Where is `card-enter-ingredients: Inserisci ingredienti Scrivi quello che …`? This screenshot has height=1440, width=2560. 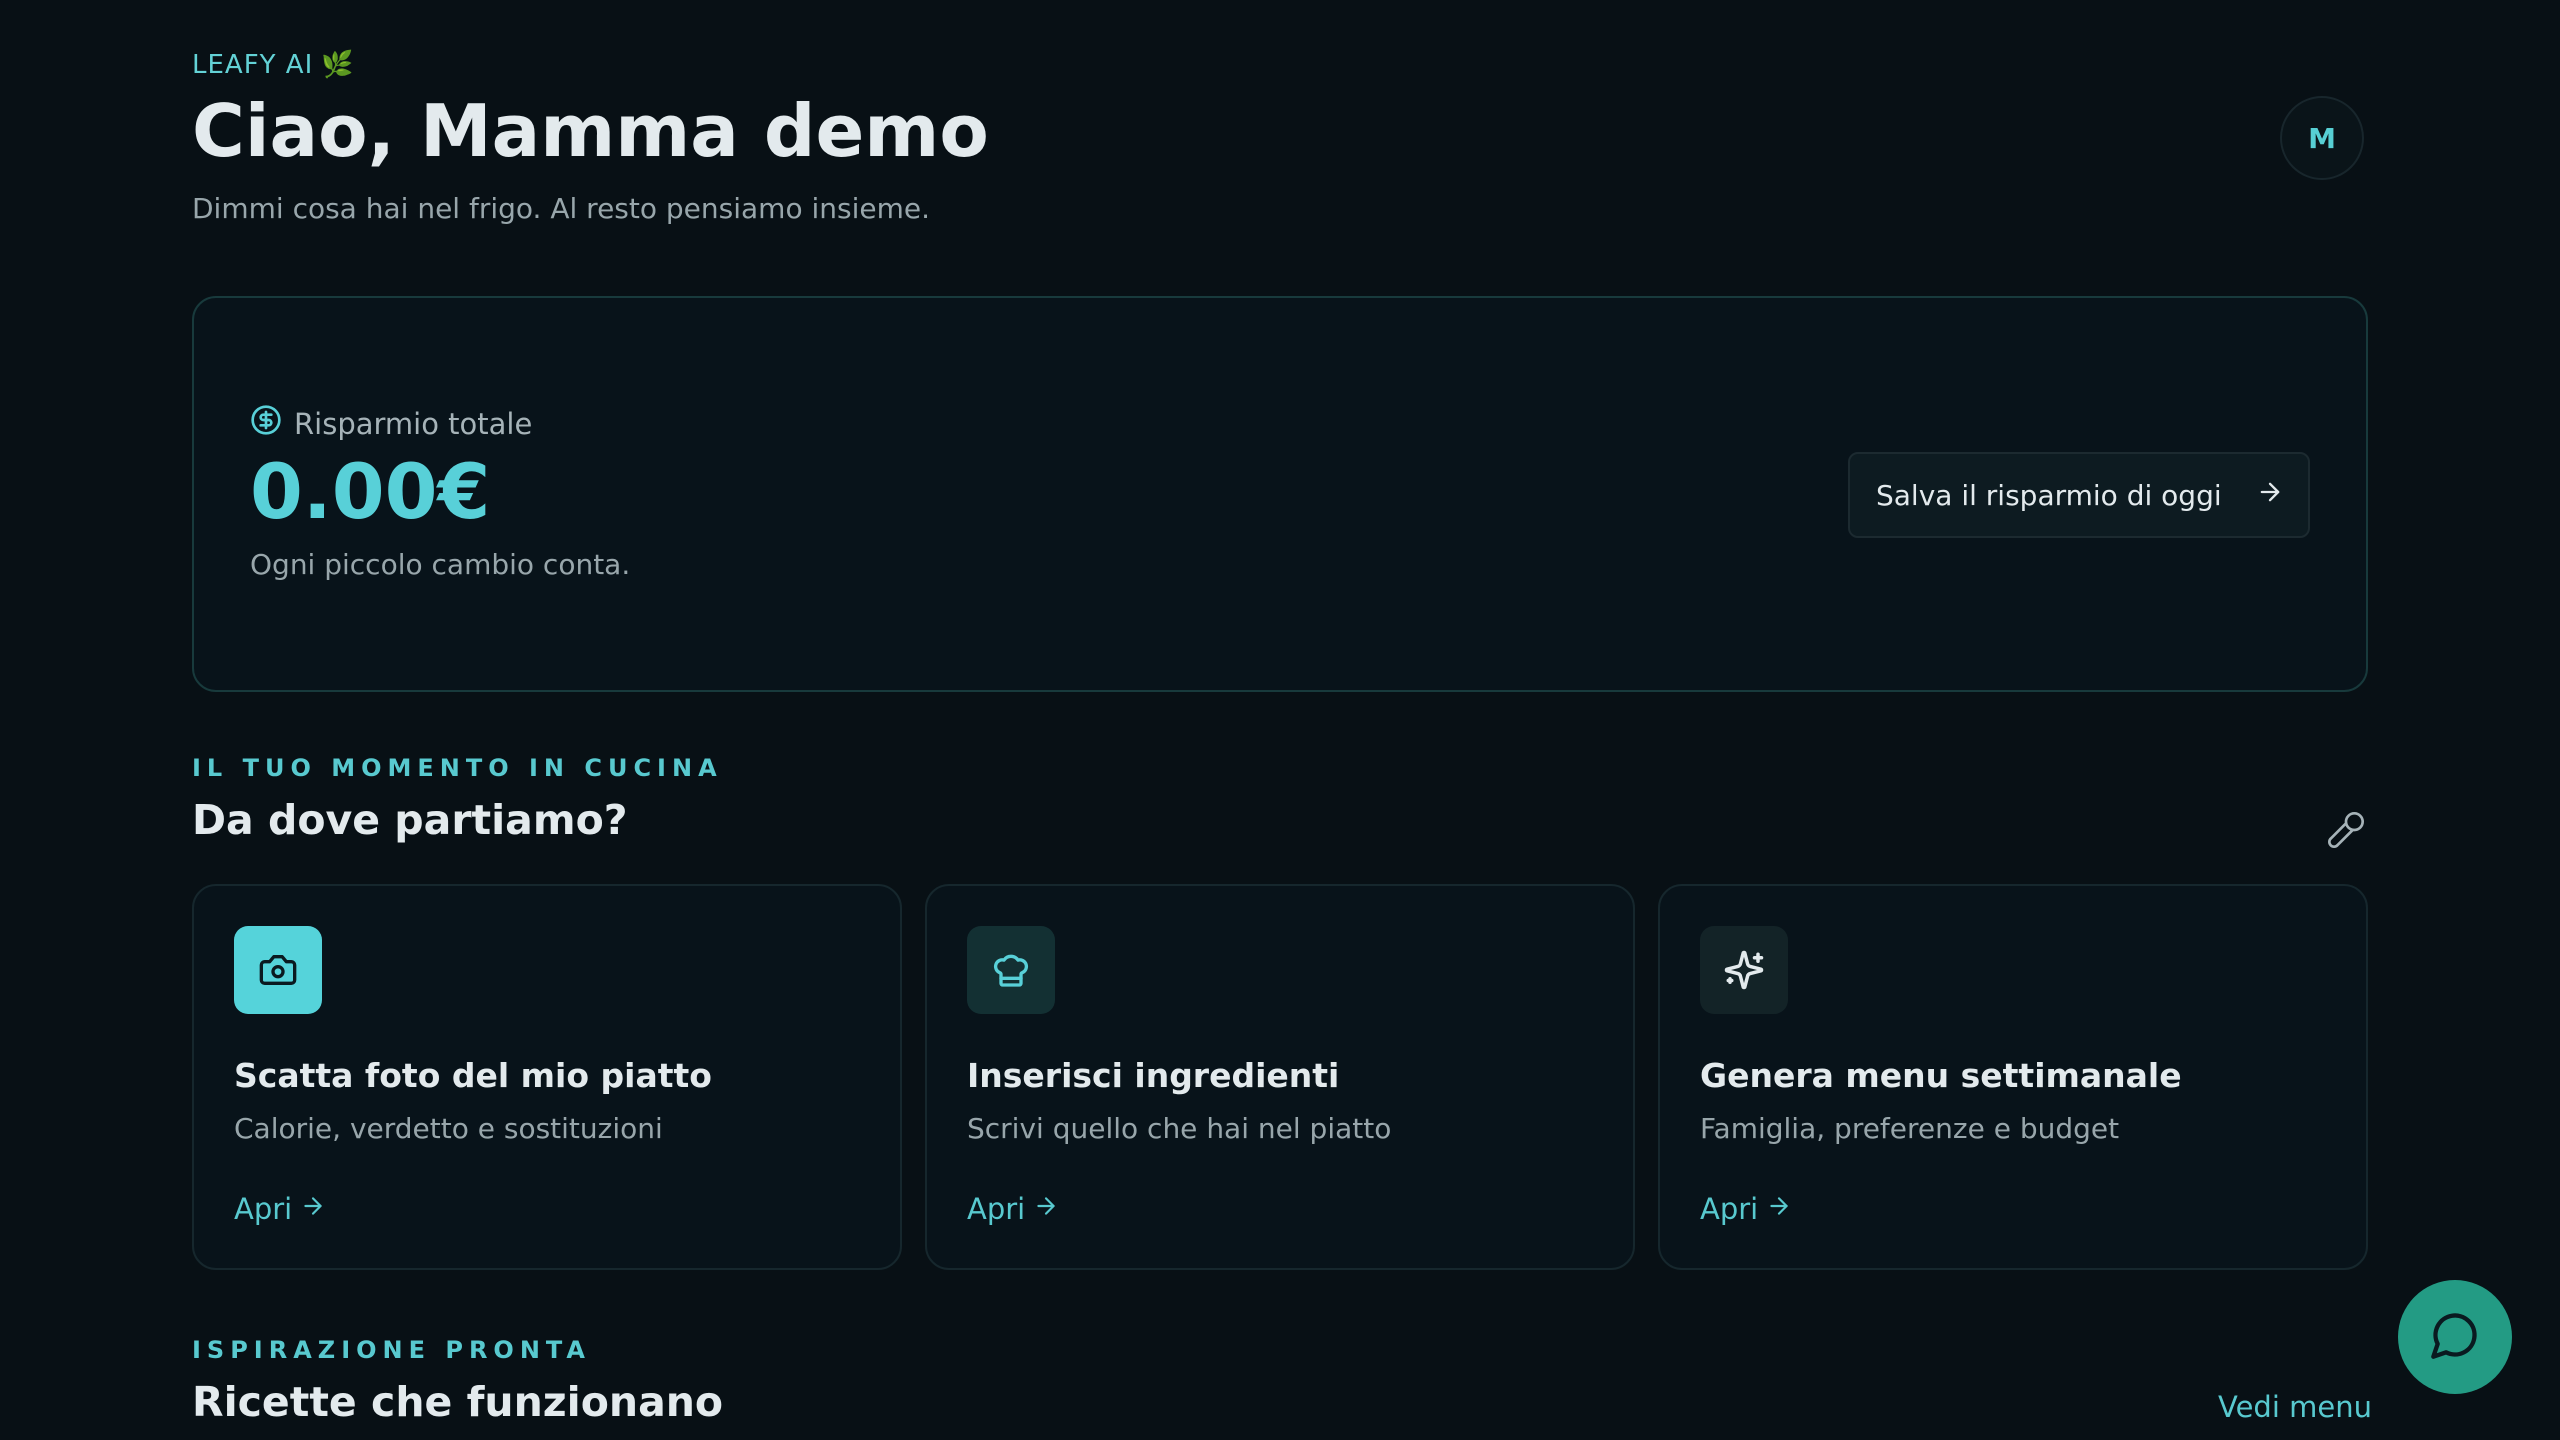 card-enter-ingredients: Inserisci ingredienti Scrivi quello che … is located at coordinates (1280, 1077).